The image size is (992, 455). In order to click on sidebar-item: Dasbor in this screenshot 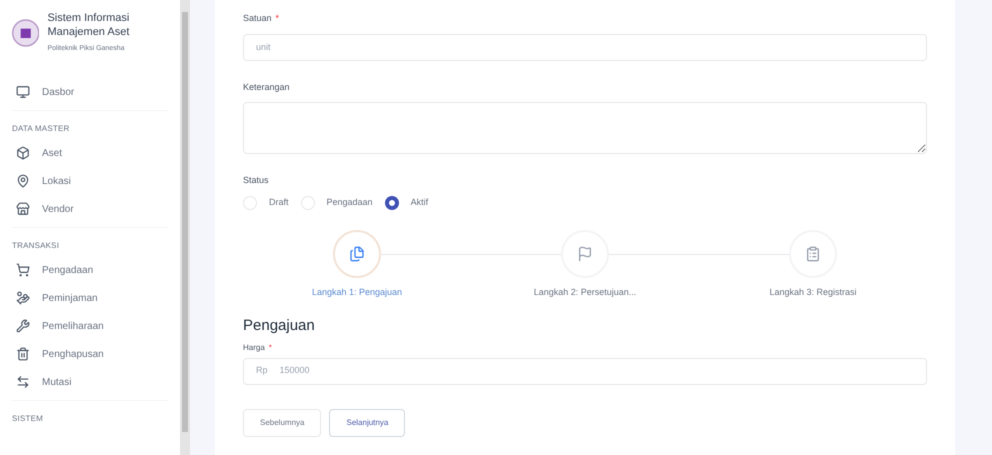, I will do `click(58, 92)`.